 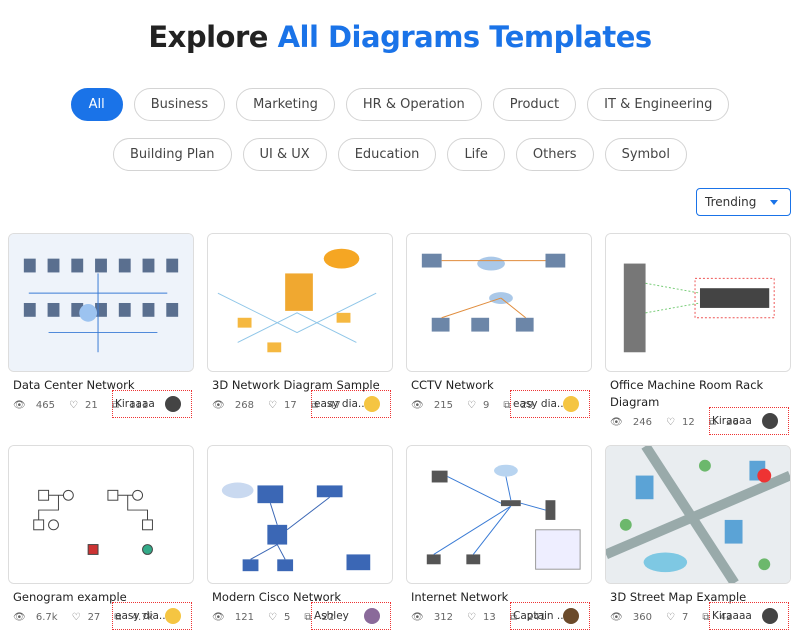 What do you see at coordinates (331, 616) in the screenshot?
I see `author-name: Ashley` at bounding box center [331, 616].